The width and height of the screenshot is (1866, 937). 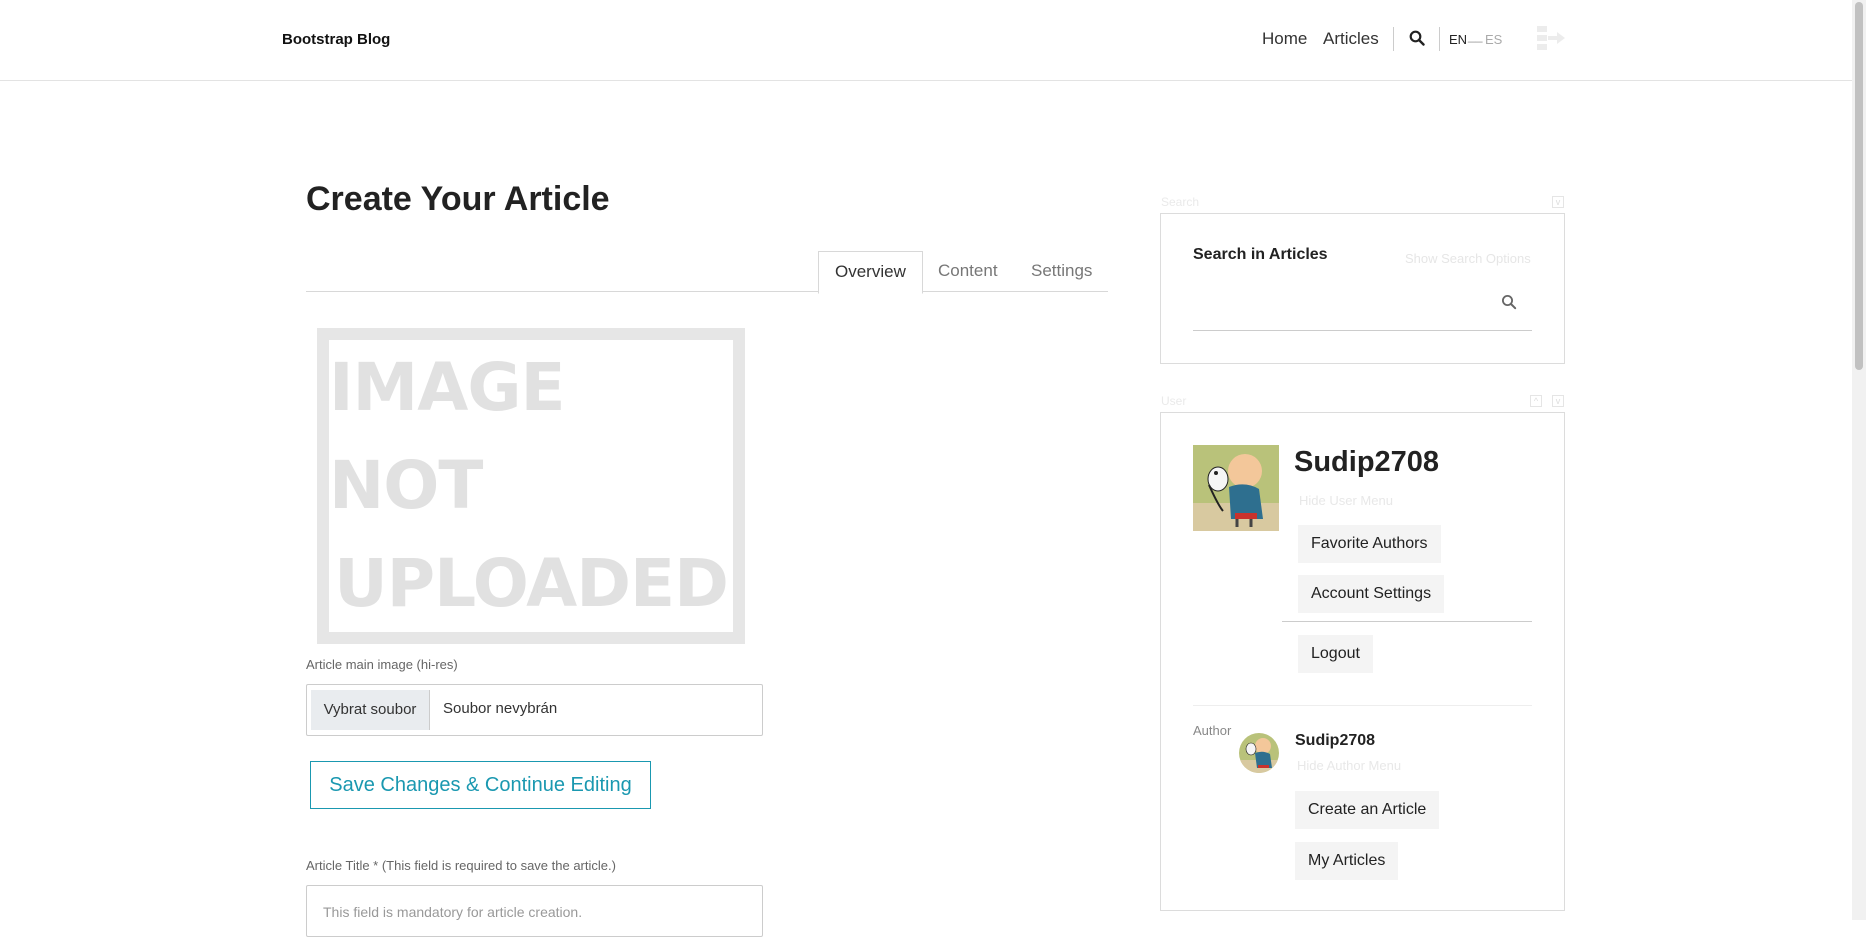 What do you see at coordinates (1468, 258) in the screenshot?
I see `show-search-options-link: Show Search Options` at bounding box center [1468, 258].